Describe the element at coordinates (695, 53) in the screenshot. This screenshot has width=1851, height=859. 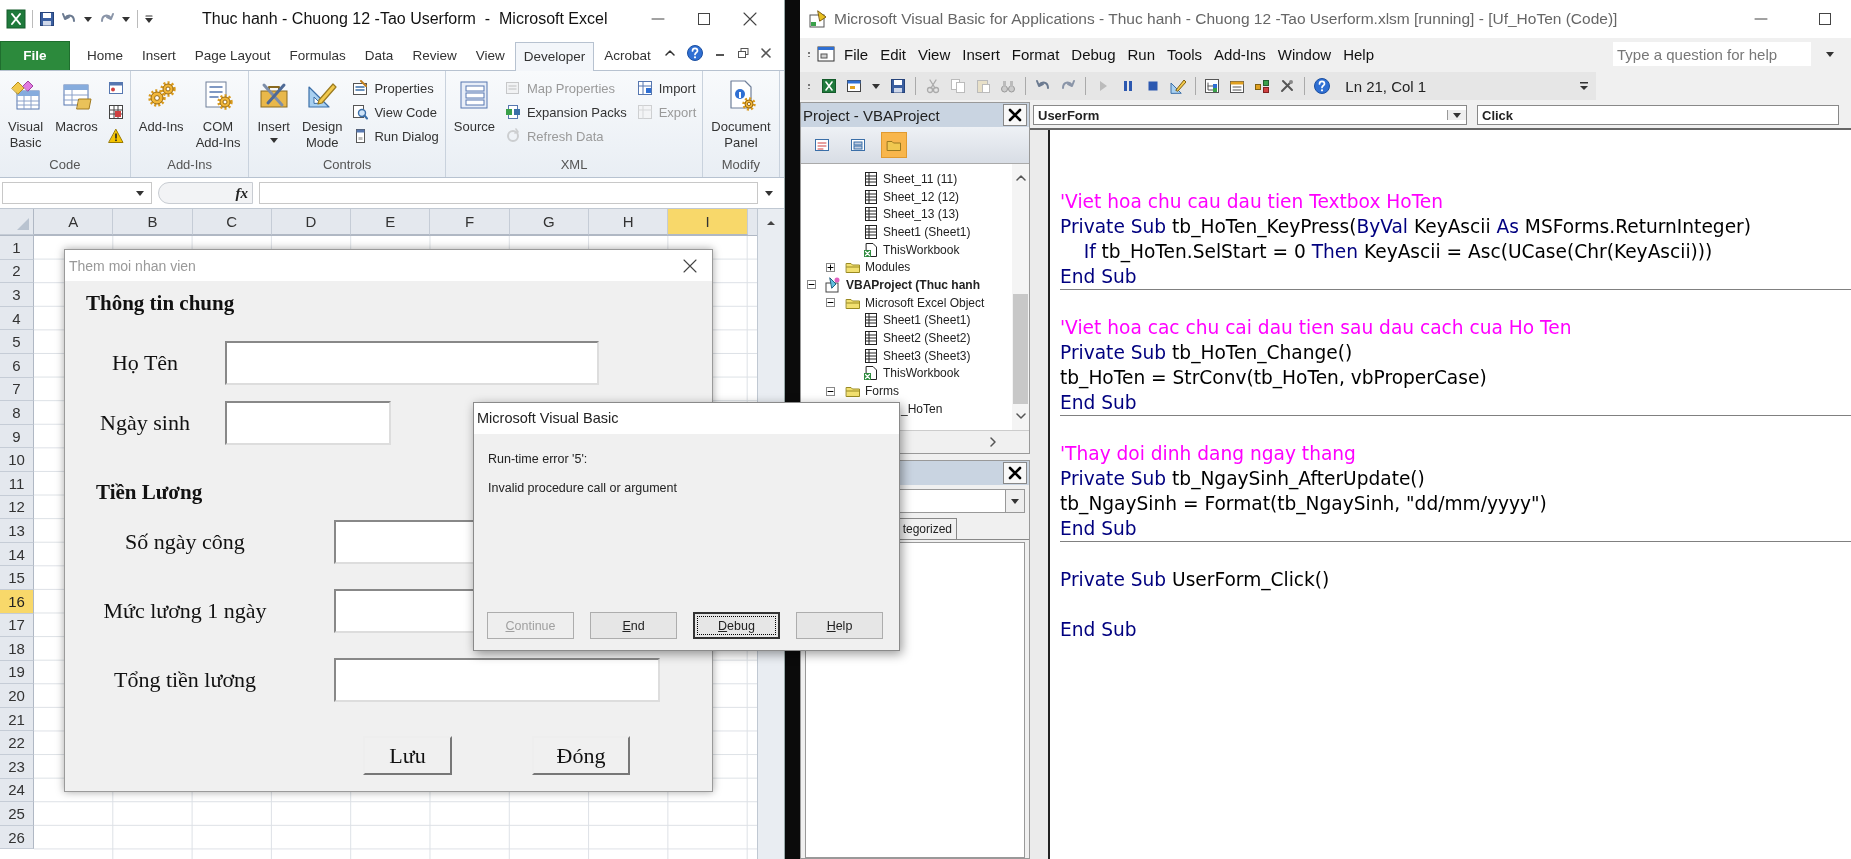
I see `help-icon` at that location.